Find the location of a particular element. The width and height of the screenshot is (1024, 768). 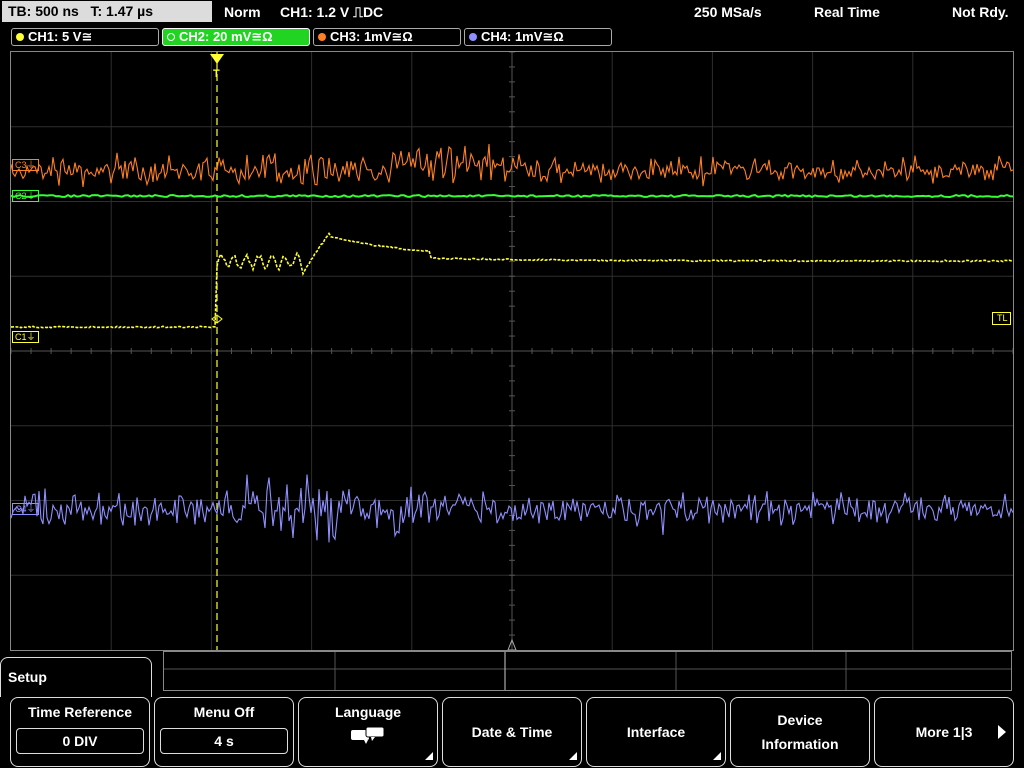

ch4-offset-marker: C4⏚ is located at coordinates (25, 509).